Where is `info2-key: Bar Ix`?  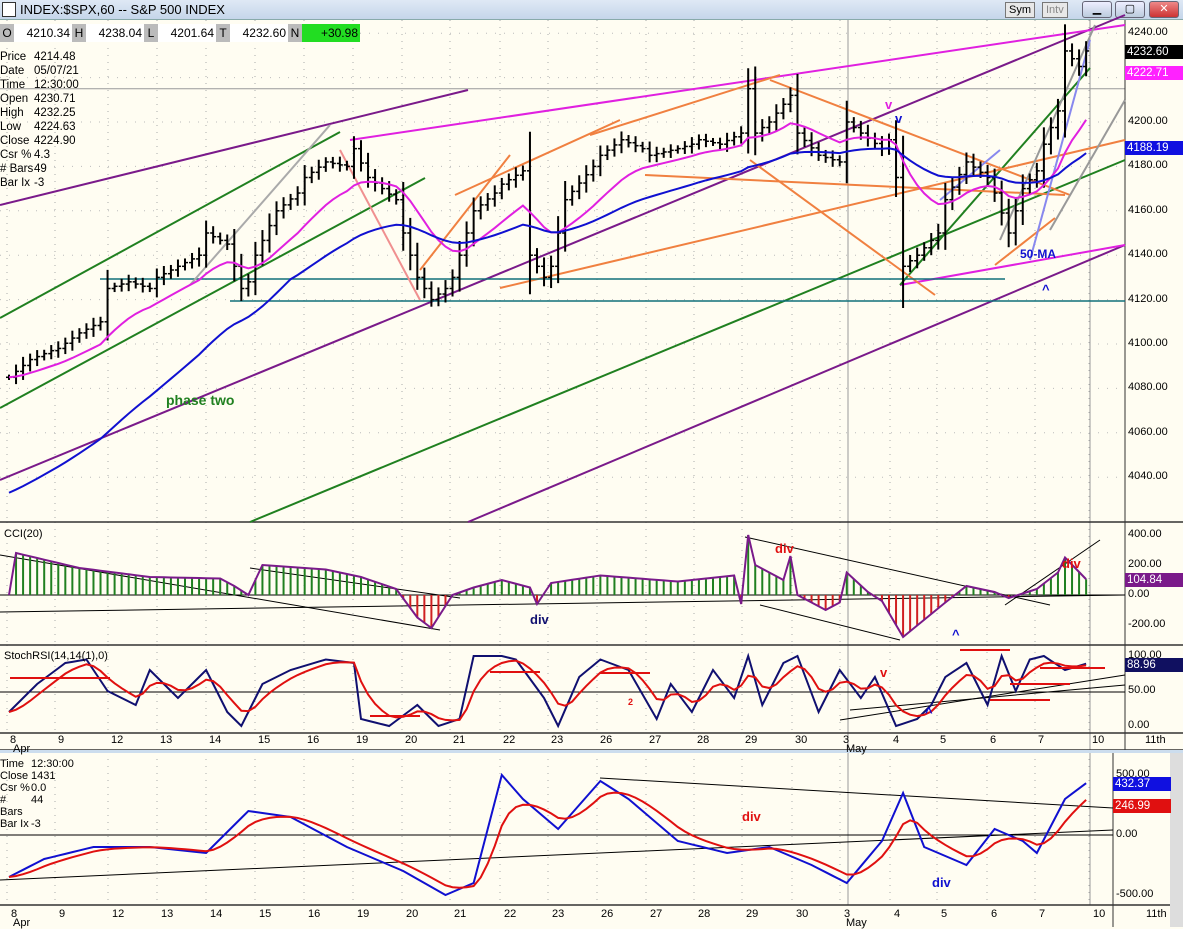
info2-key: Bar Ix is located at coordinates (14, 824).